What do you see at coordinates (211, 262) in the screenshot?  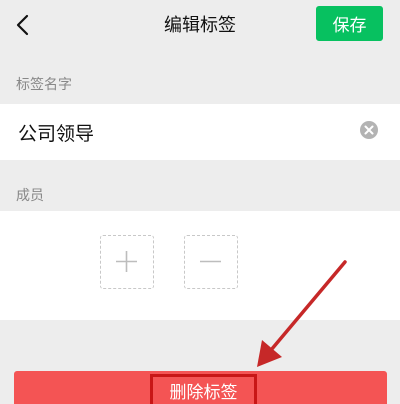 I see `remove-member-button` at bounding box center [211, 262].